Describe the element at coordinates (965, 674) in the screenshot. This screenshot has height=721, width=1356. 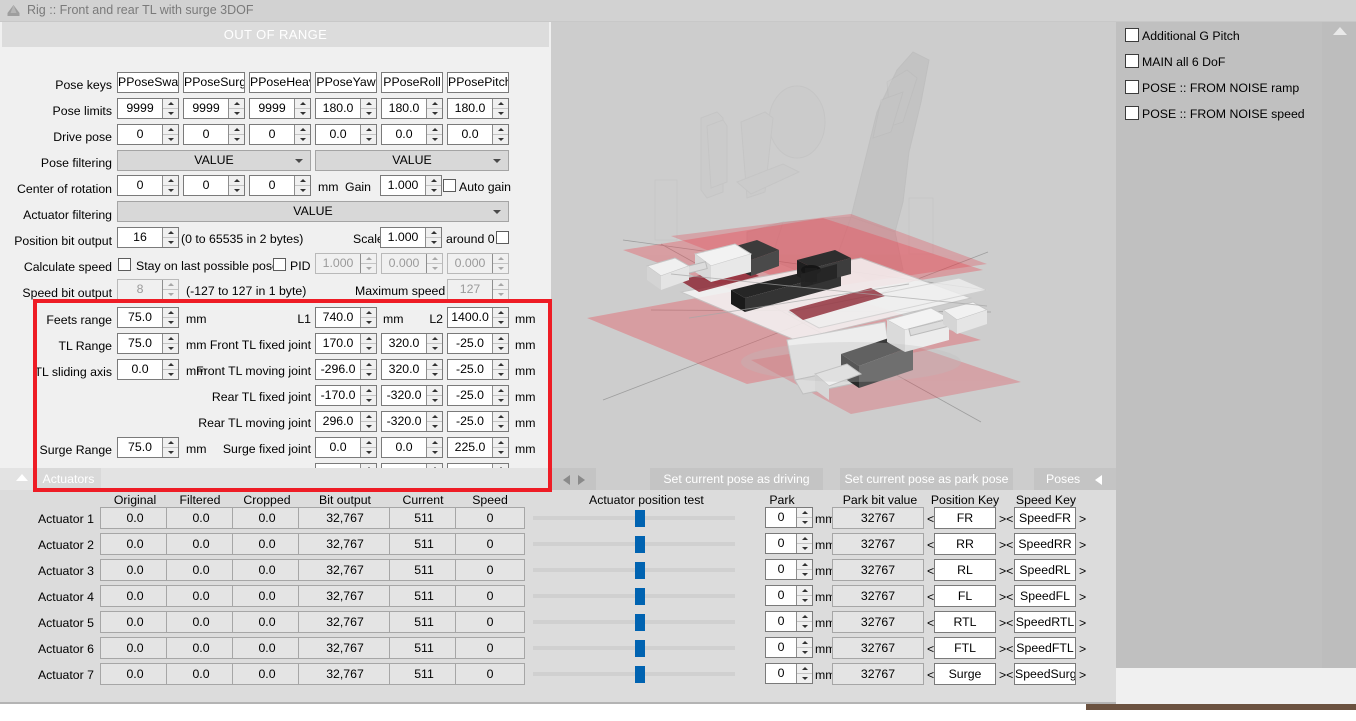
I see `input-position-key-7: Surge` at that location.